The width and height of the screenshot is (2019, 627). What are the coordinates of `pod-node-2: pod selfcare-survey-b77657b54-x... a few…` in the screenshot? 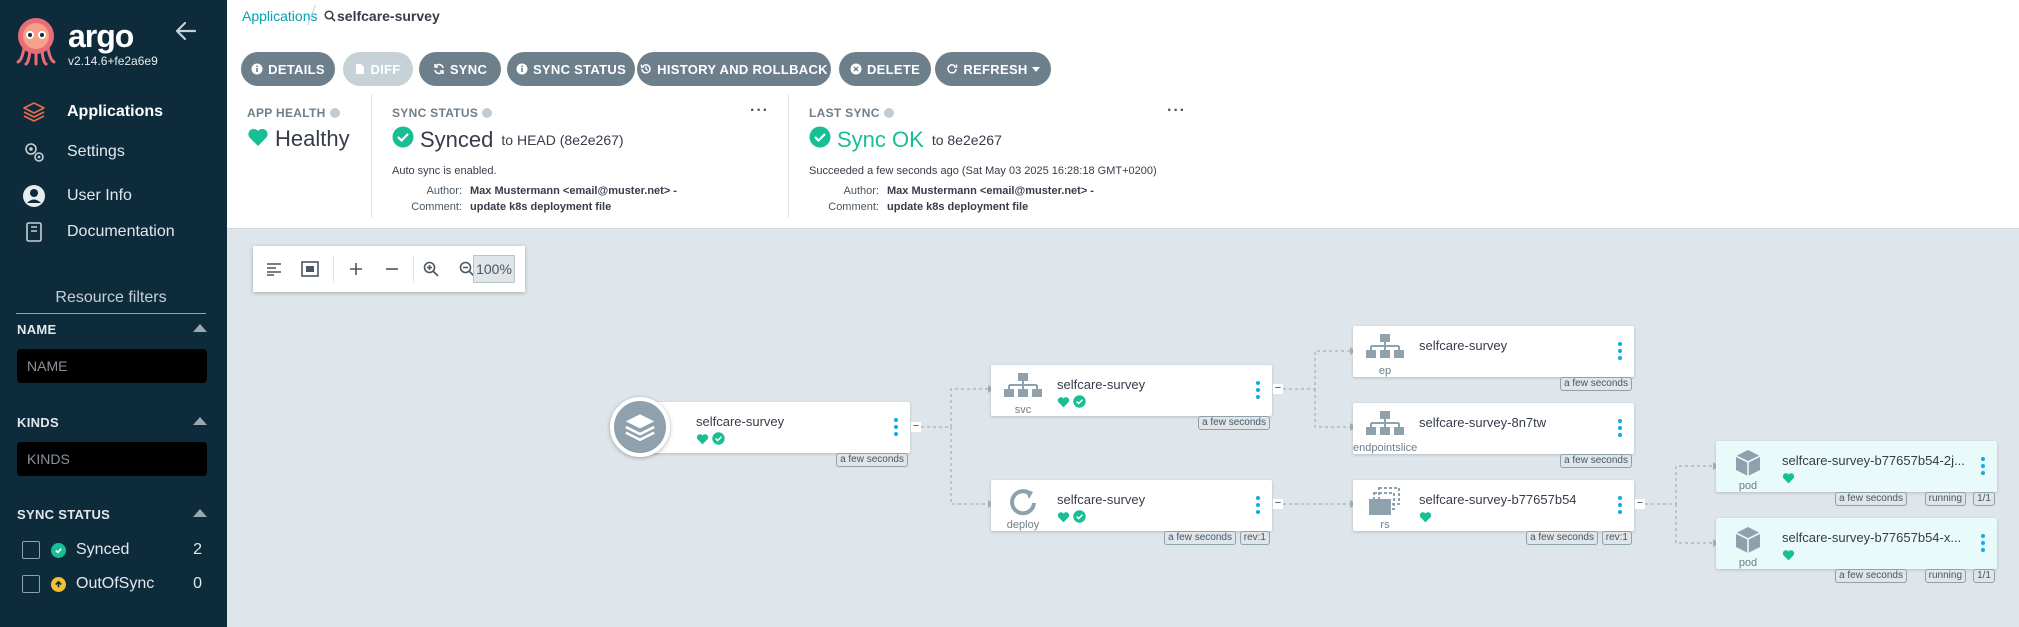 It's located at (1856, 550).